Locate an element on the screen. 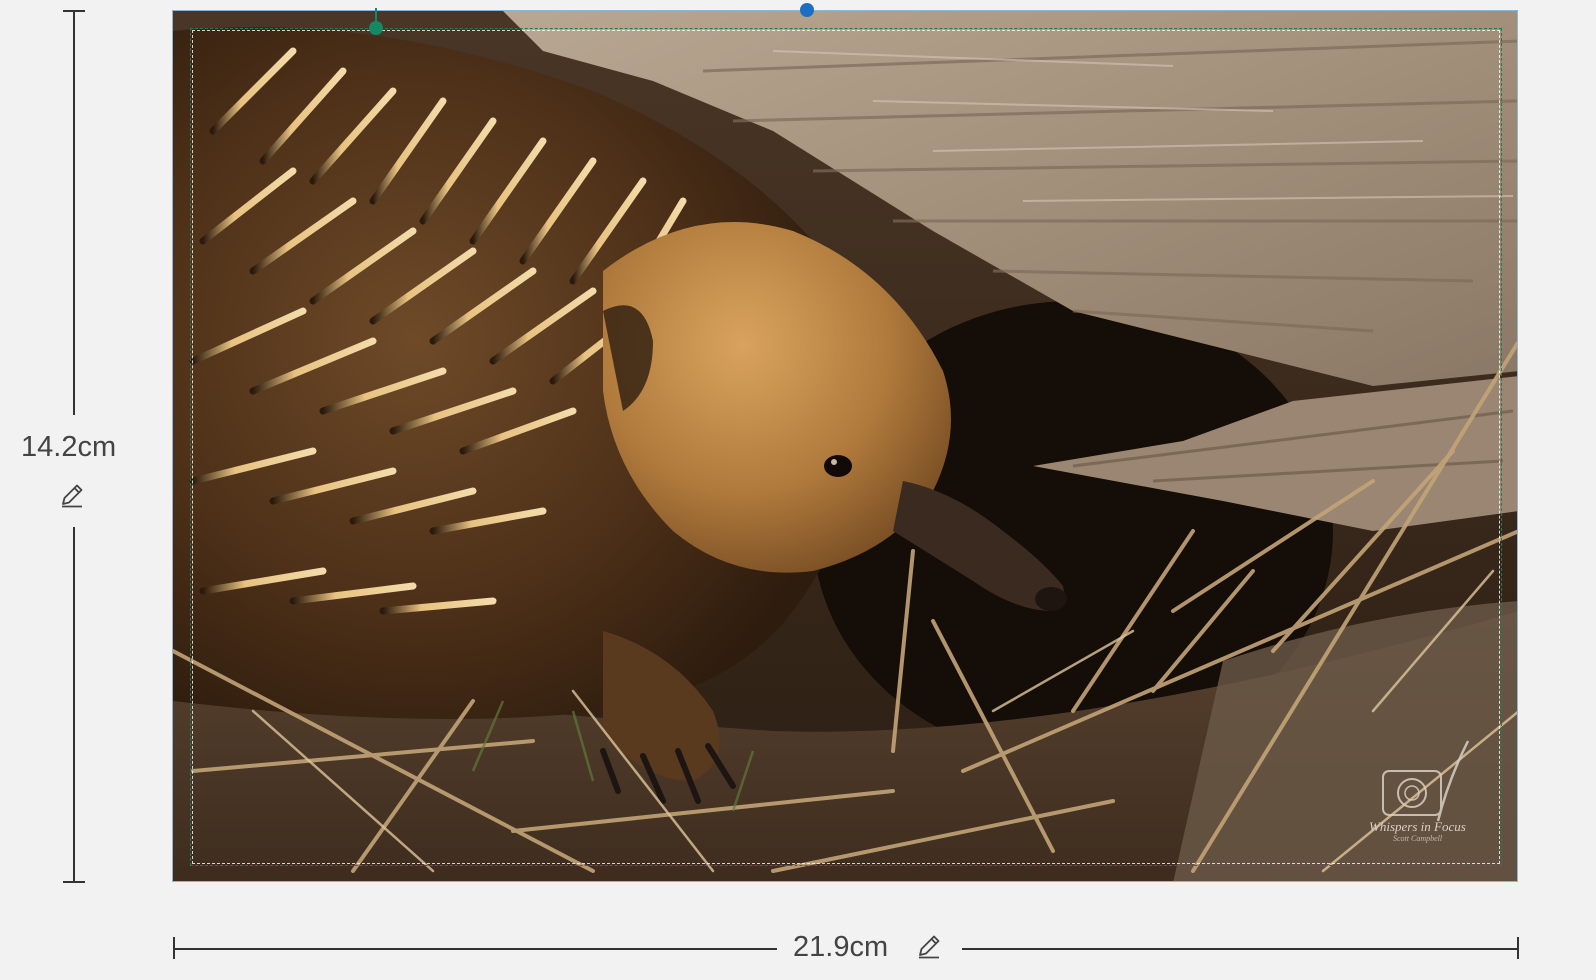 The width and height of the screenshot is (1596, 980). width-ruler-right-cap is located at coordinates (1518, 948).